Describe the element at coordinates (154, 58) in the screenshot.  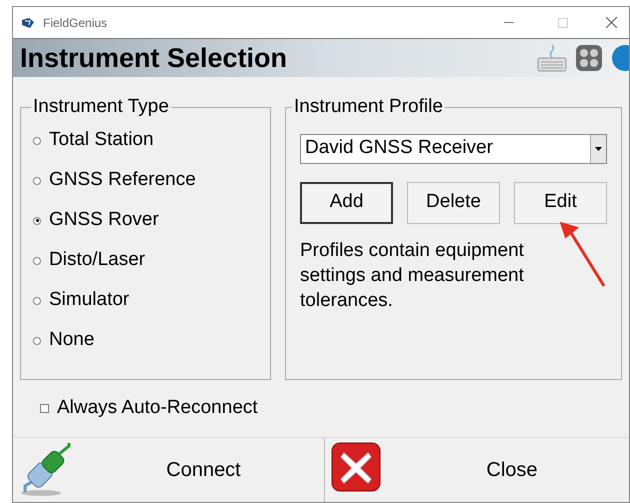
I see `page-title: Instrument Selection` at that location.